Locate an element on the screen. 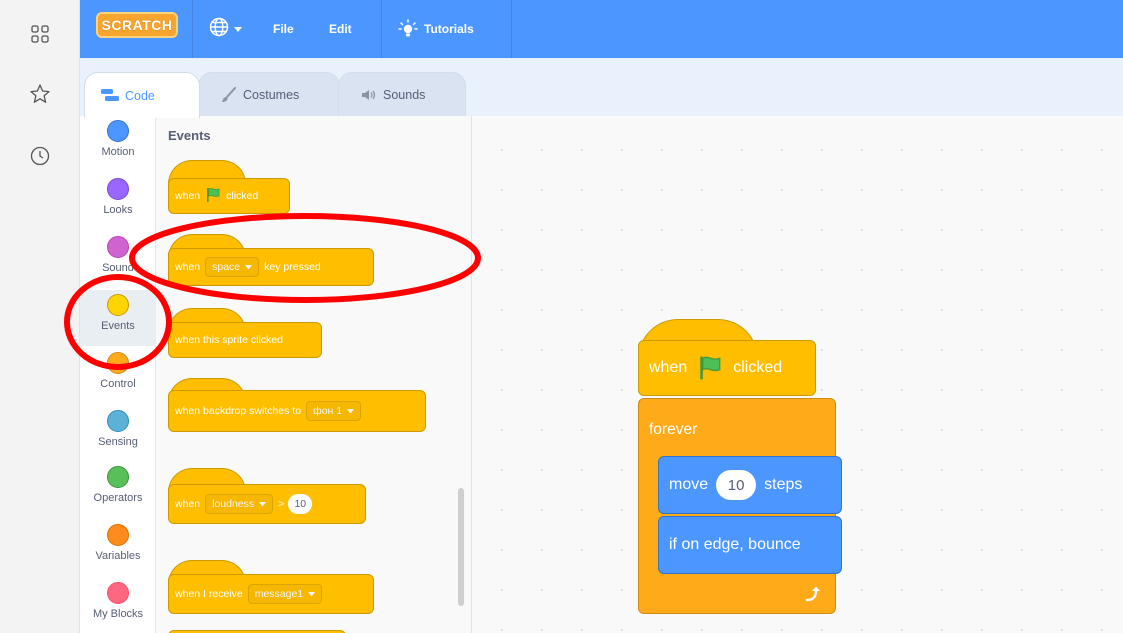  loop-arrow-icon is located at coordinates (812, 594).